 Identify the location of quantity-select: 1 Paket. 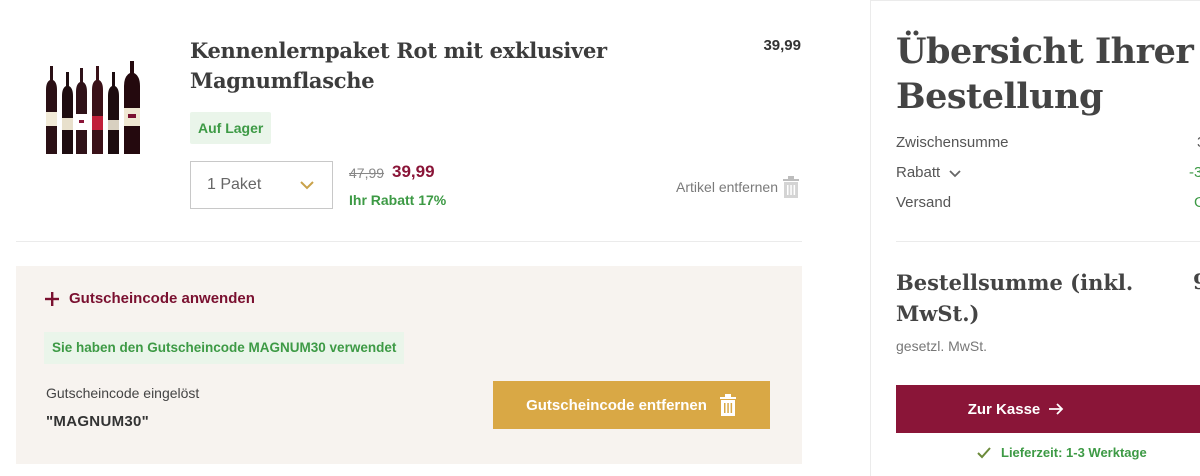
(261, 185).